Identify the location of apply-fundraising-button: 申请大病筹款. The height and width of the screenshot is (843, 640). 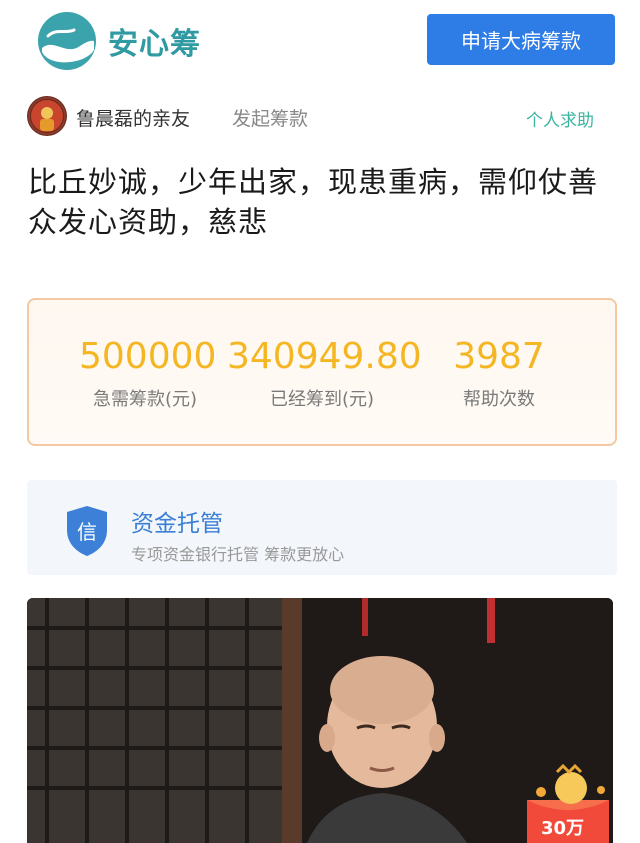
(521, 39).